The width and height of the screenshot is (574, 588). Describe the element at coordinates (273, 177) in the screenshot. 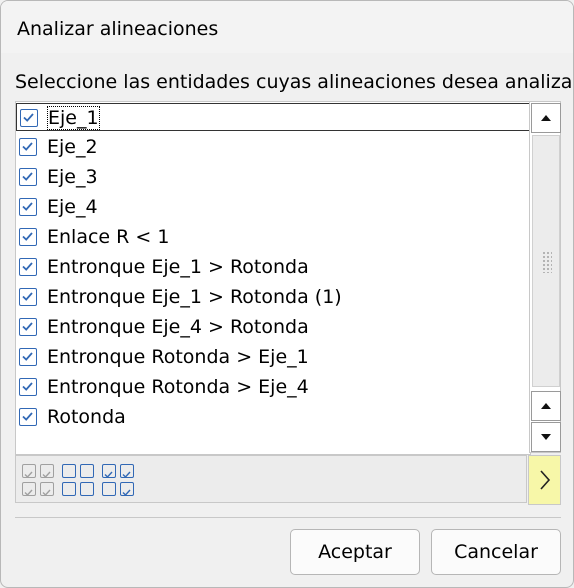

I see `list-item: Eje_3` at that location.